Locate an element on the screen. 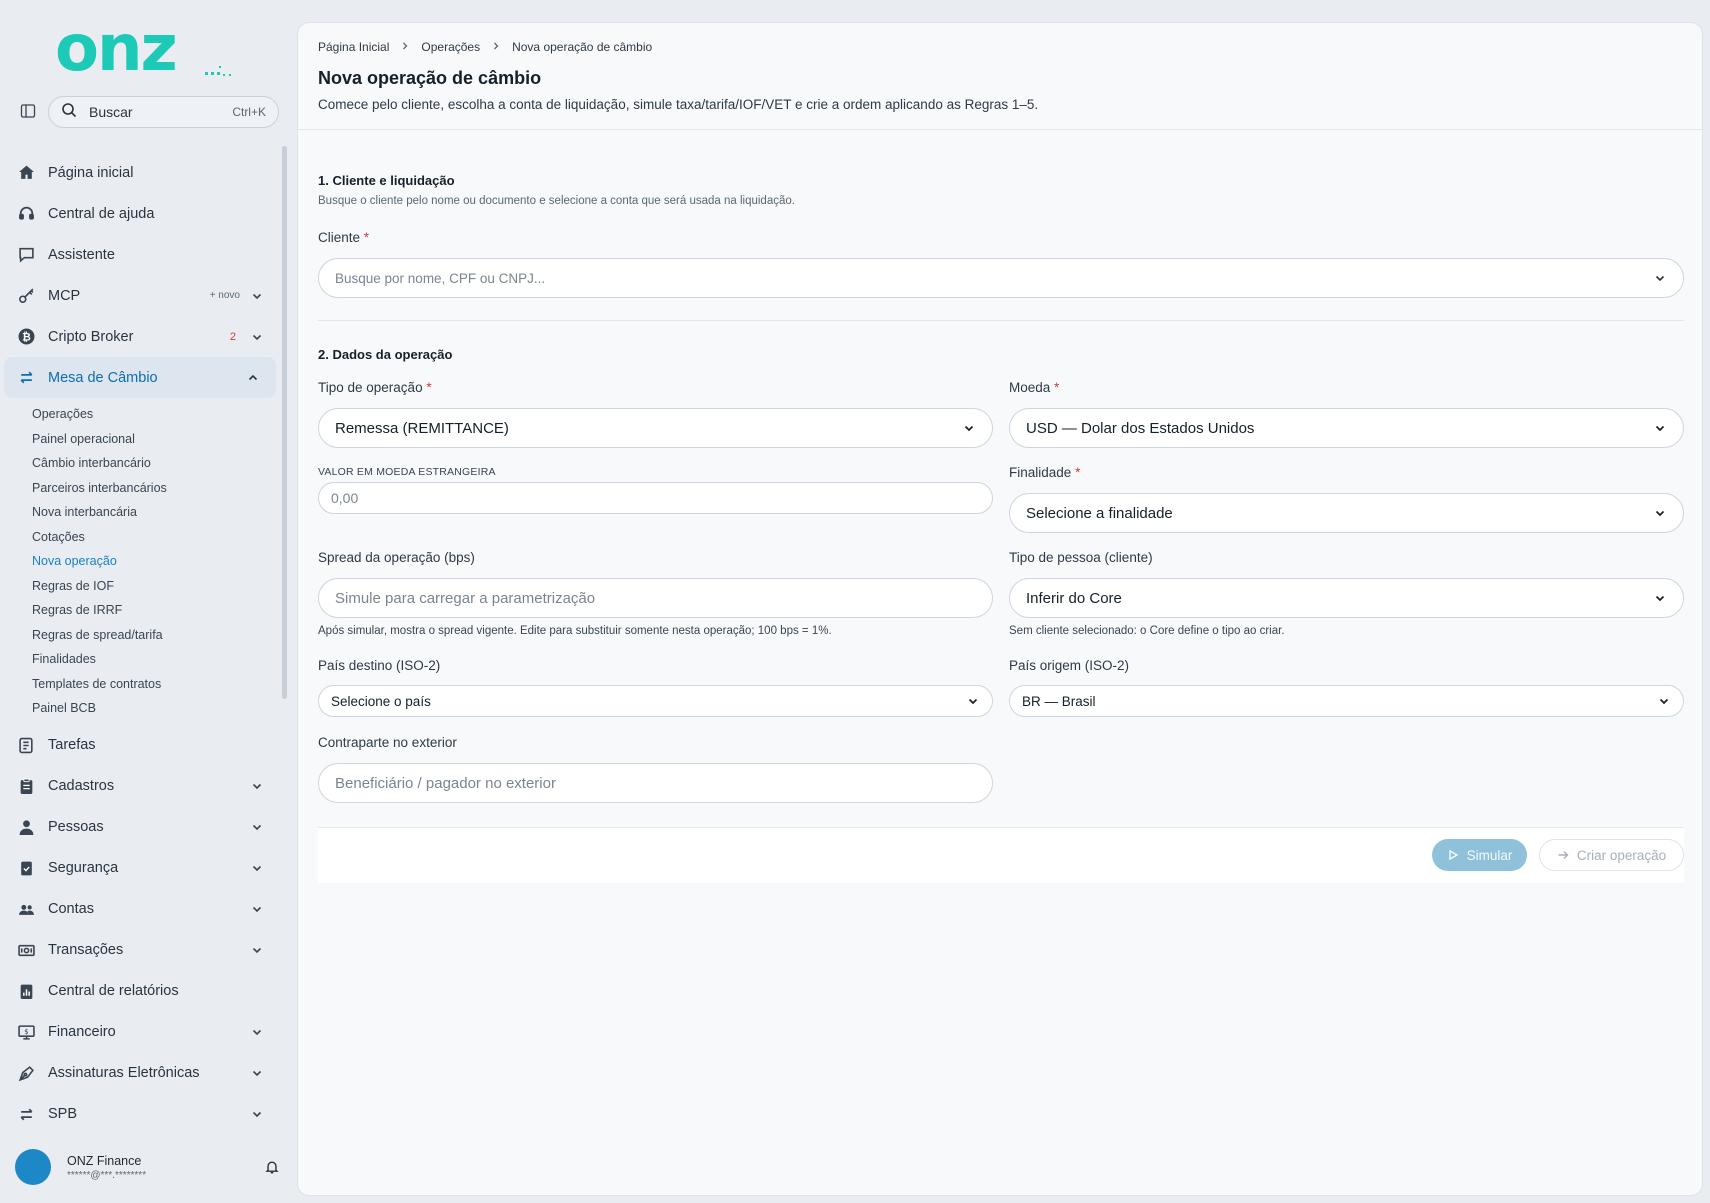 This screenshot has width=1710, height=1203. exchange-icon is located at coordinates (26, 378).